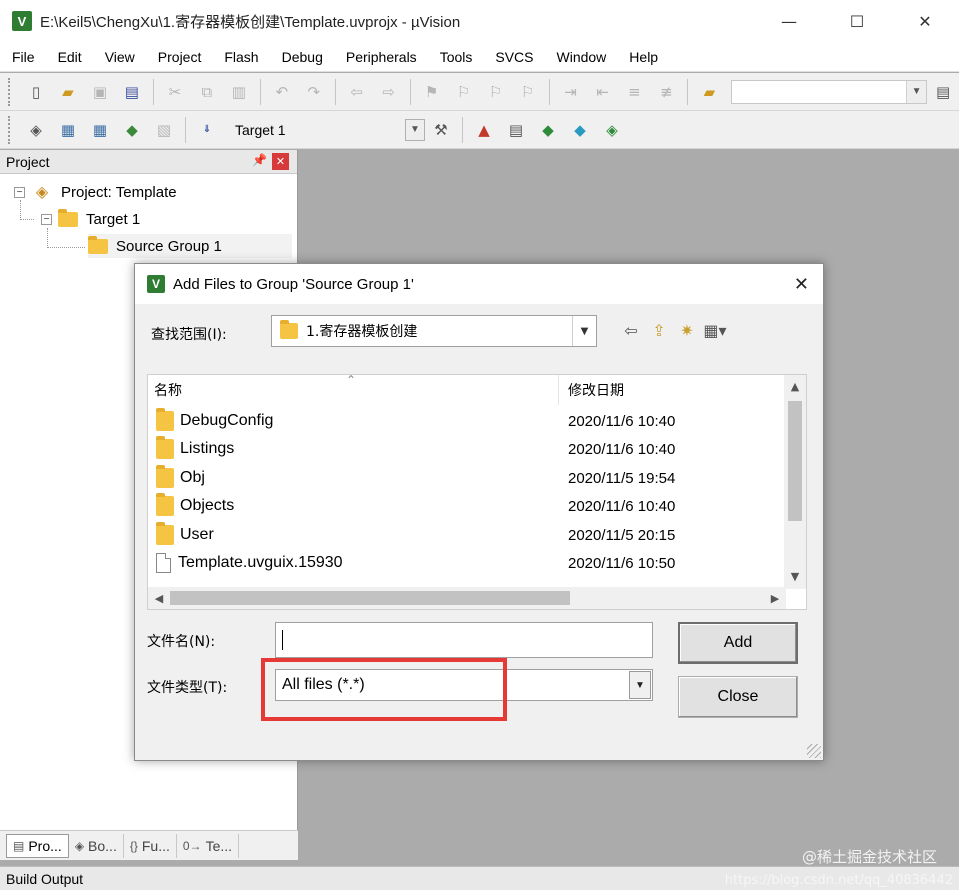 This screenshot has width=959, height=890. What do you see at coordinates (179, 57) in the screenshot?
I see `menu-project: Project` at bounding box center [179, 57].